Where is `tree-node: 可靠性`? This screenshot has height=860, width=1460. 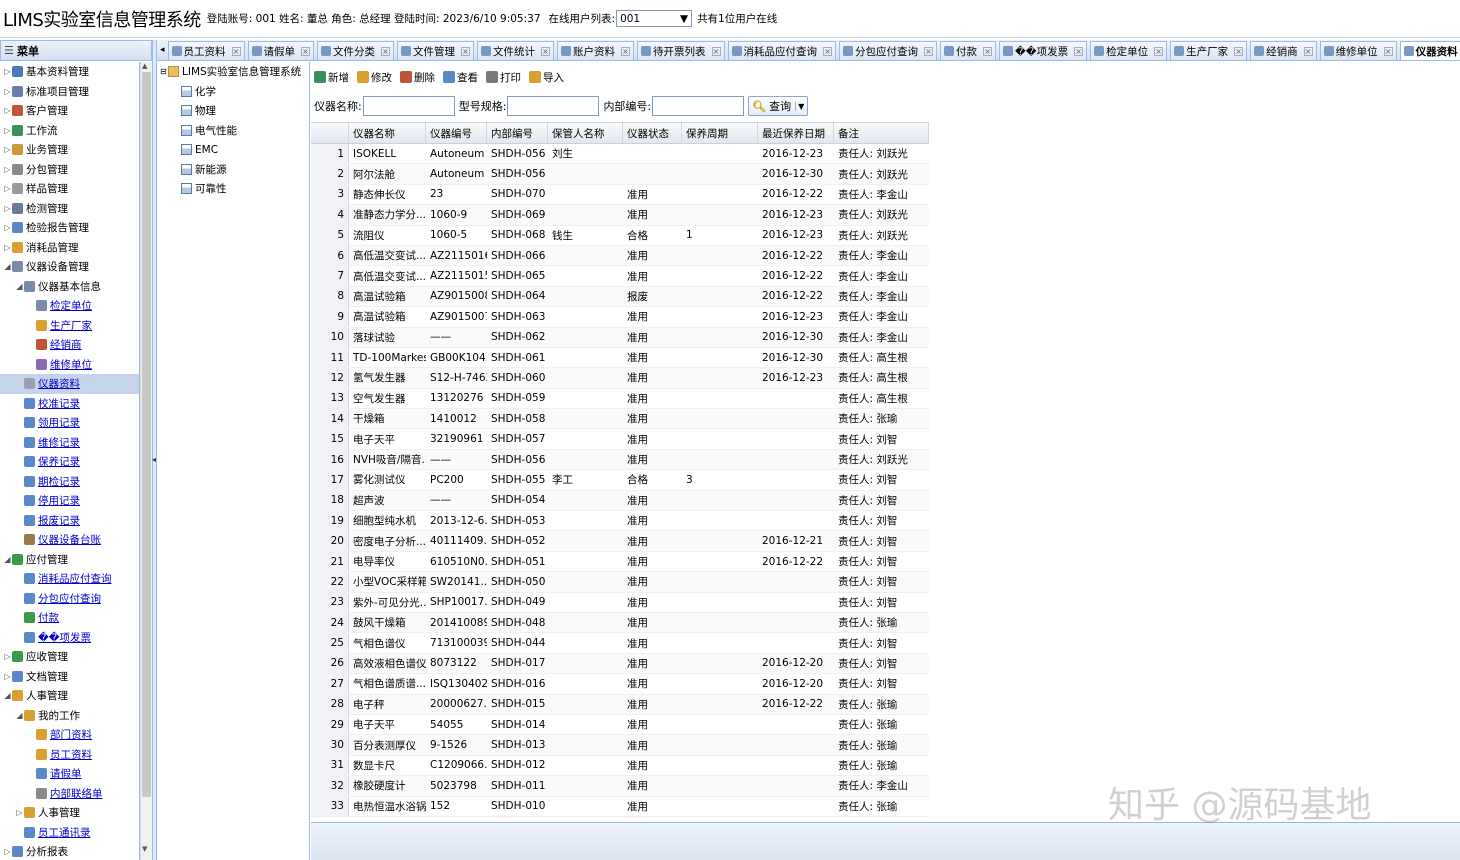
tree-node: 可靠性 is located at coordinates (233, 189).